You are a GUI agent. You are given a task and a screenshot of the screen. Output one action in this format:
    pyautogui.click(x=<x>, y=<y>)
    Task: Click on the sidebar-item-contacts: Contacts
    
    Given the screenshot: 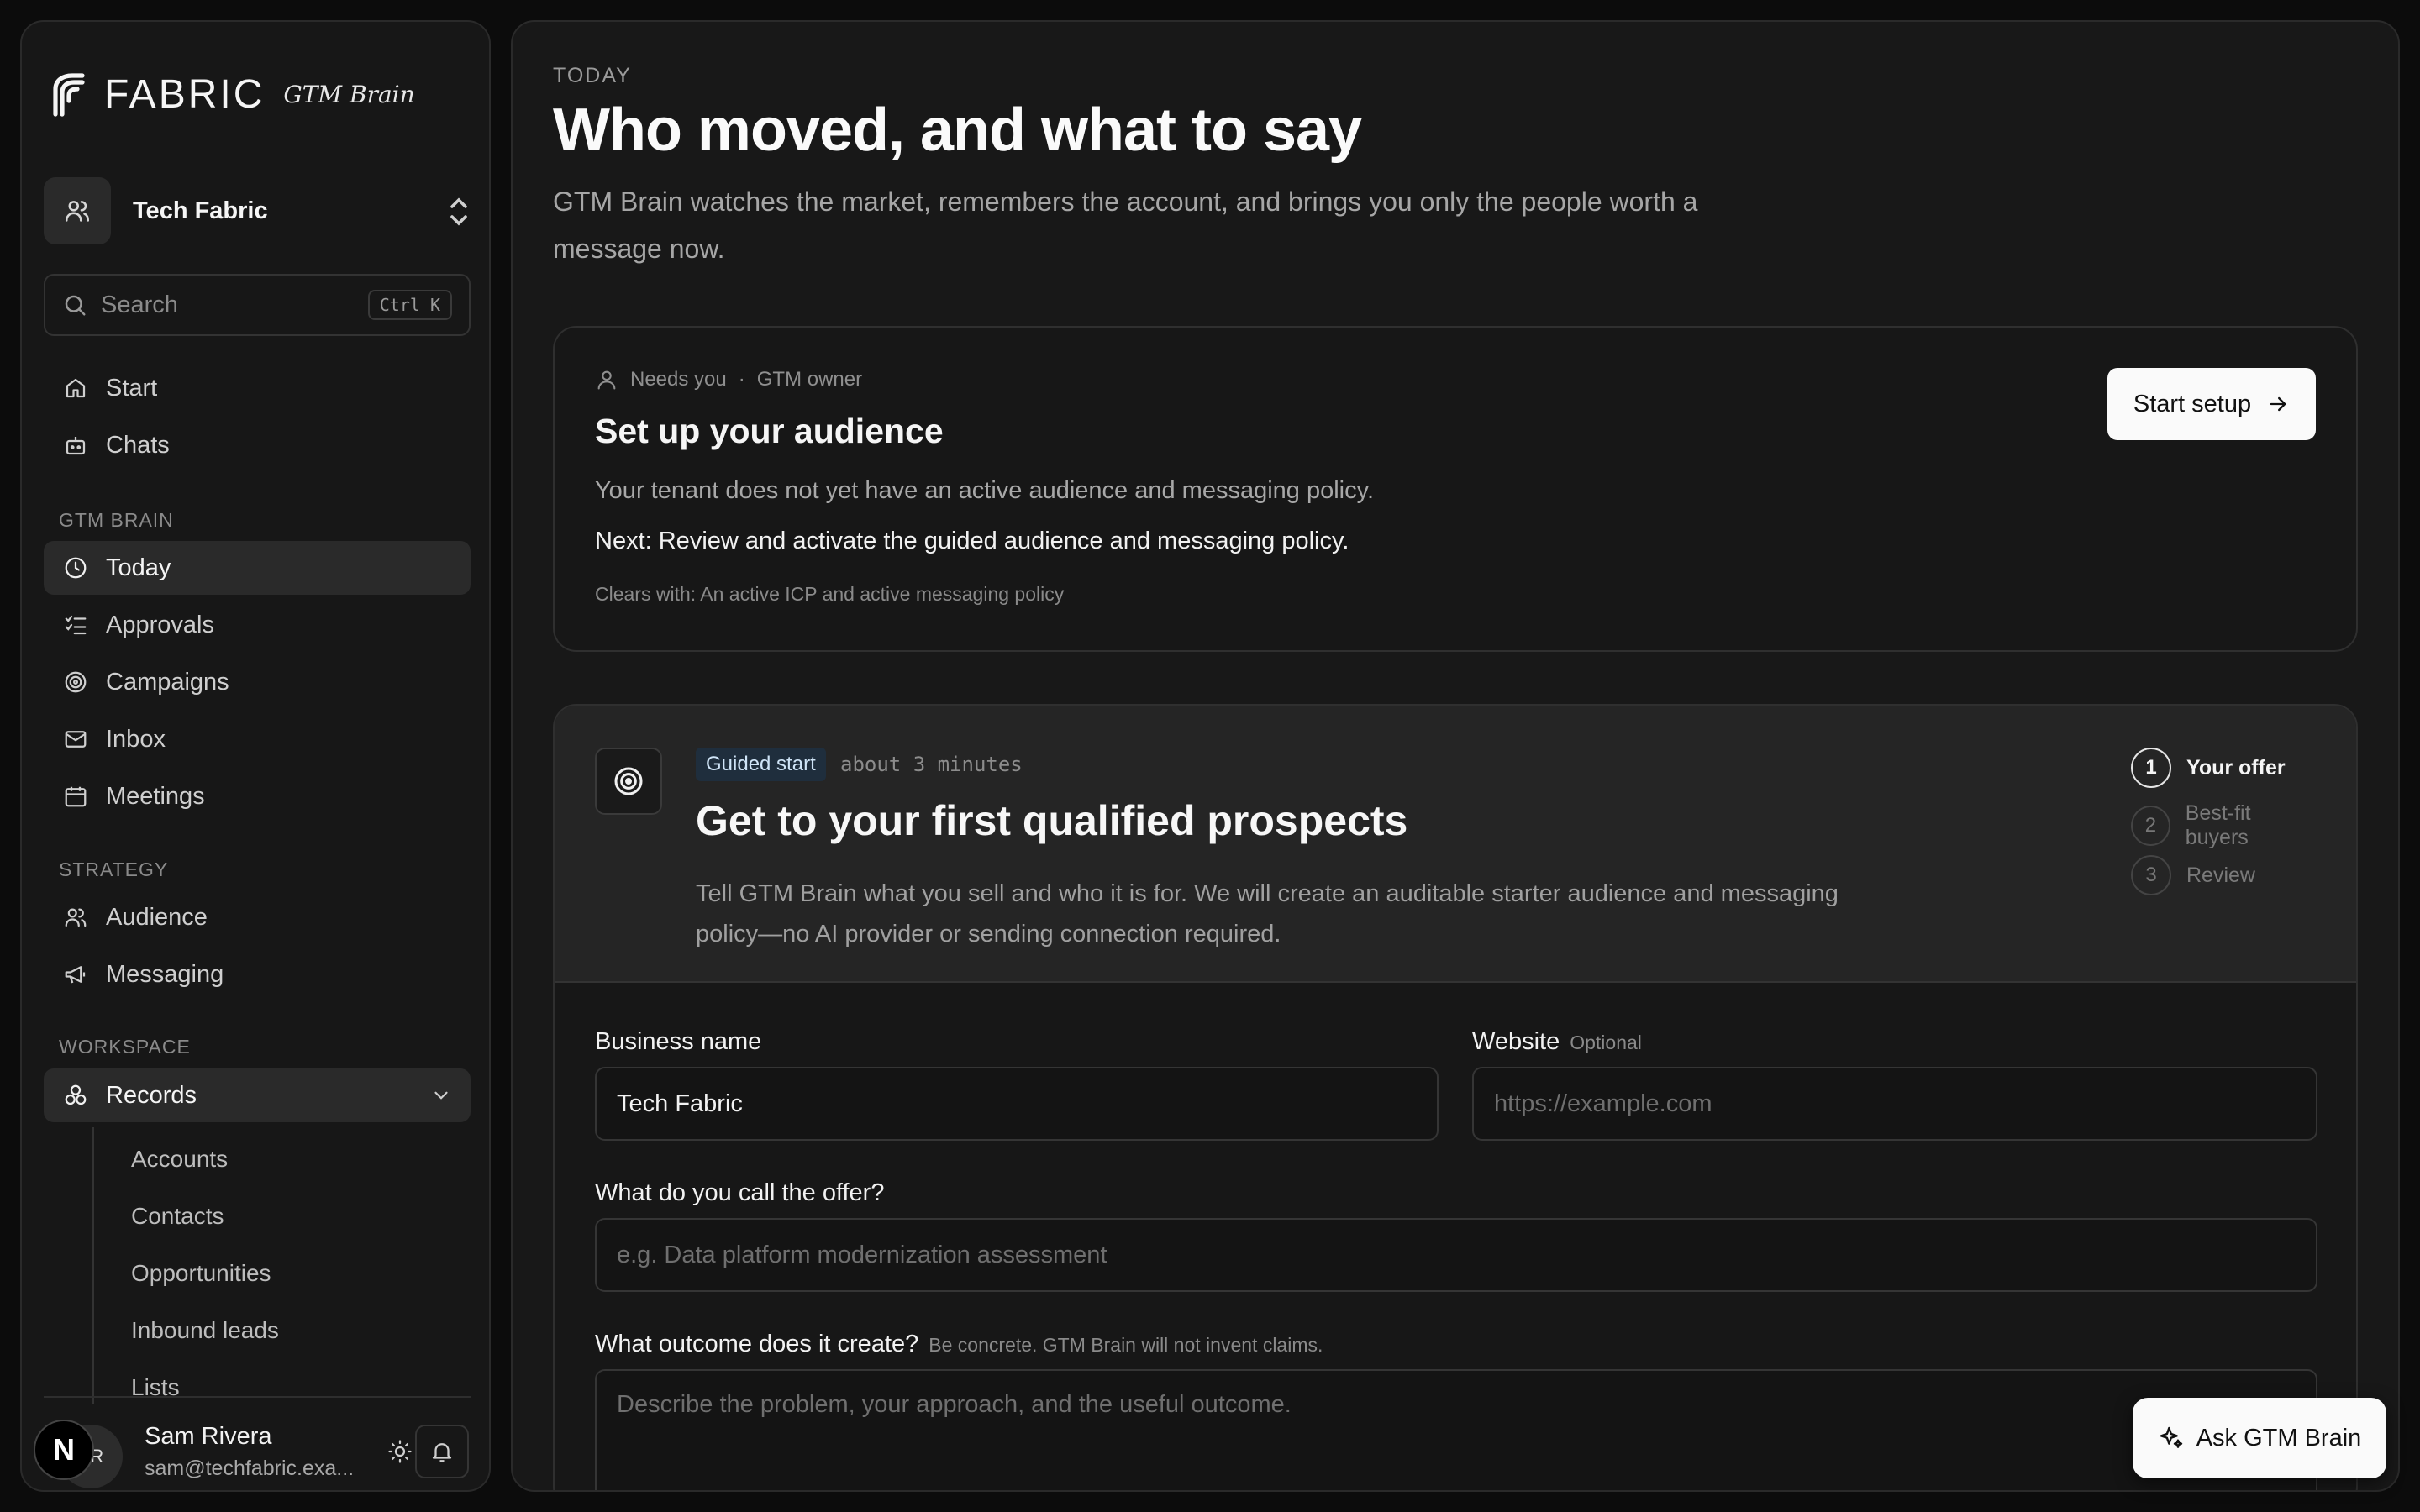 What is the action you would take?
    pyautogui.click(x=177, y=1216)
    